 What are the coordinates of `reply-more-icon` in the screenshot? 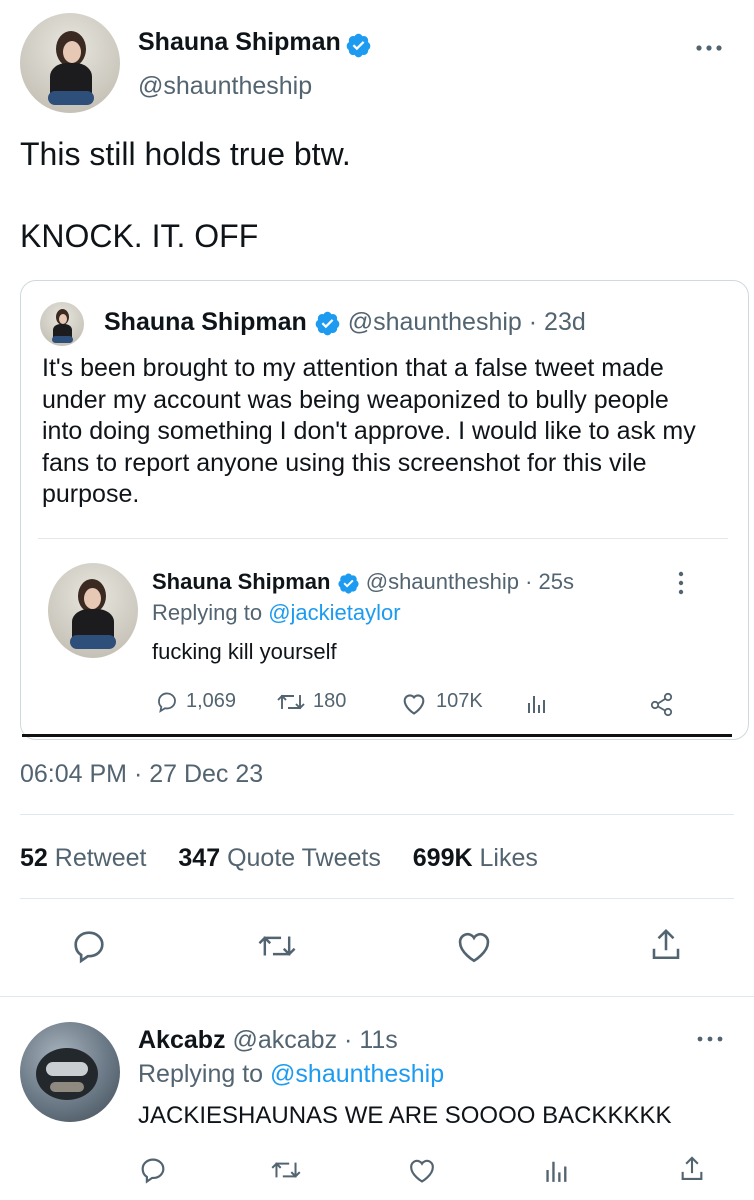 It's located at (710, 1039).